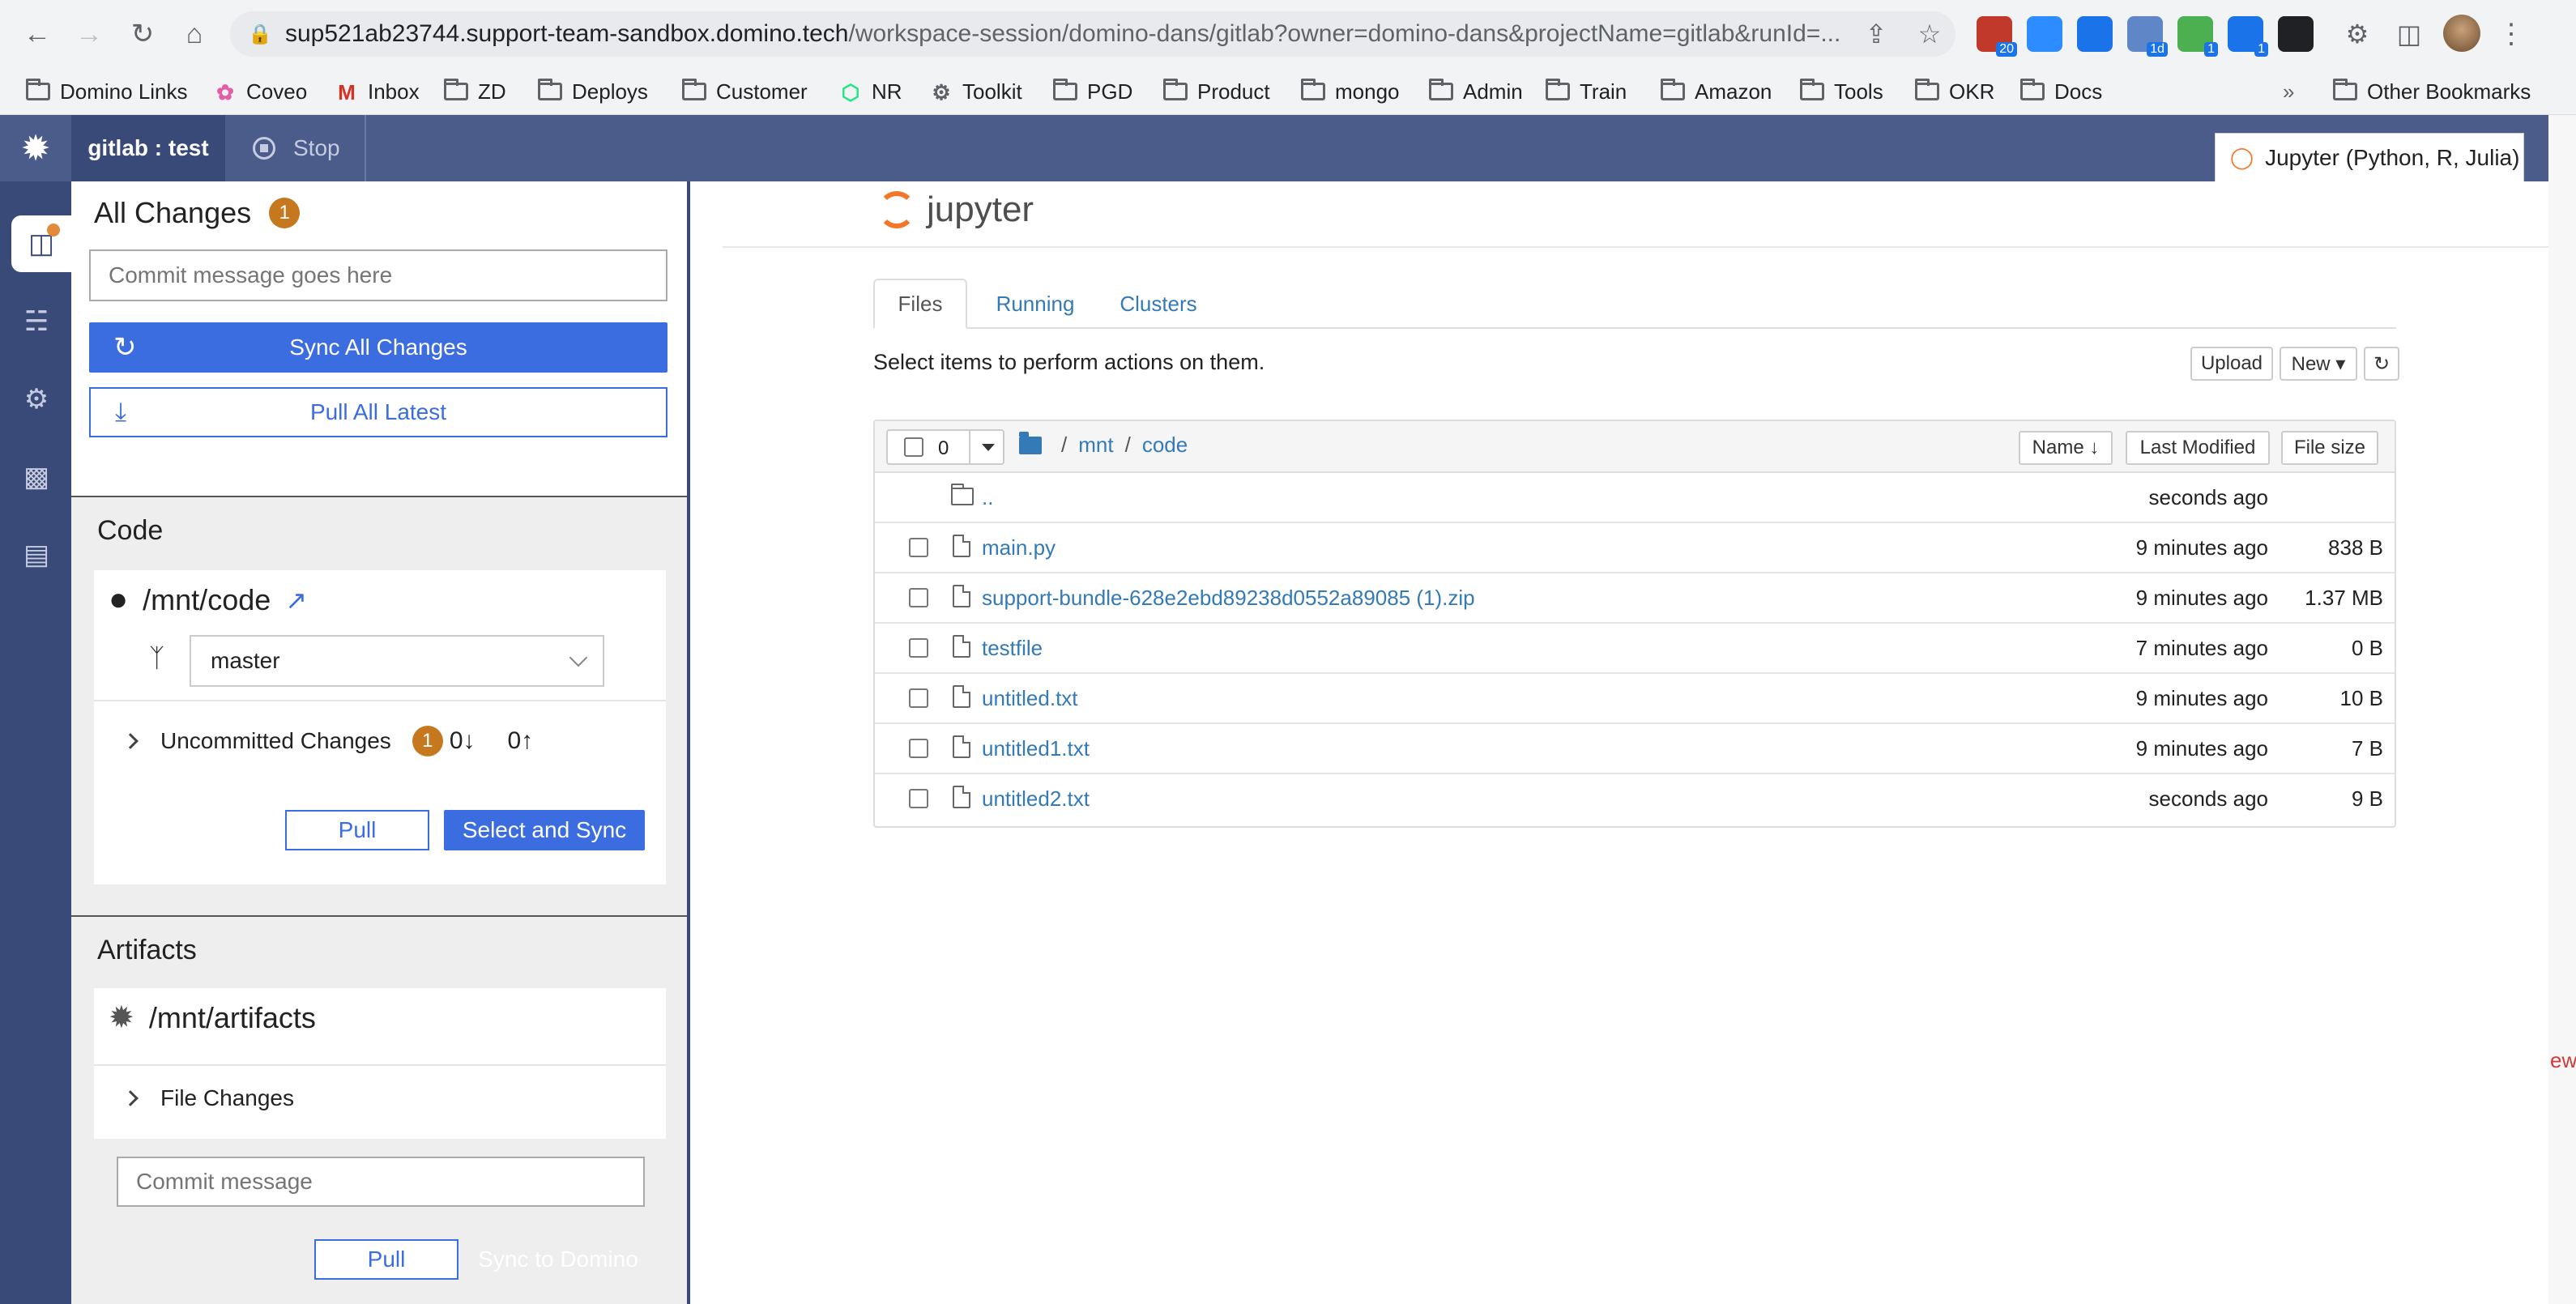  What do you see at coordinates (1036, 304) in the screenshot?
I see `tab-running: Running` at bounding box center [1036, 304].